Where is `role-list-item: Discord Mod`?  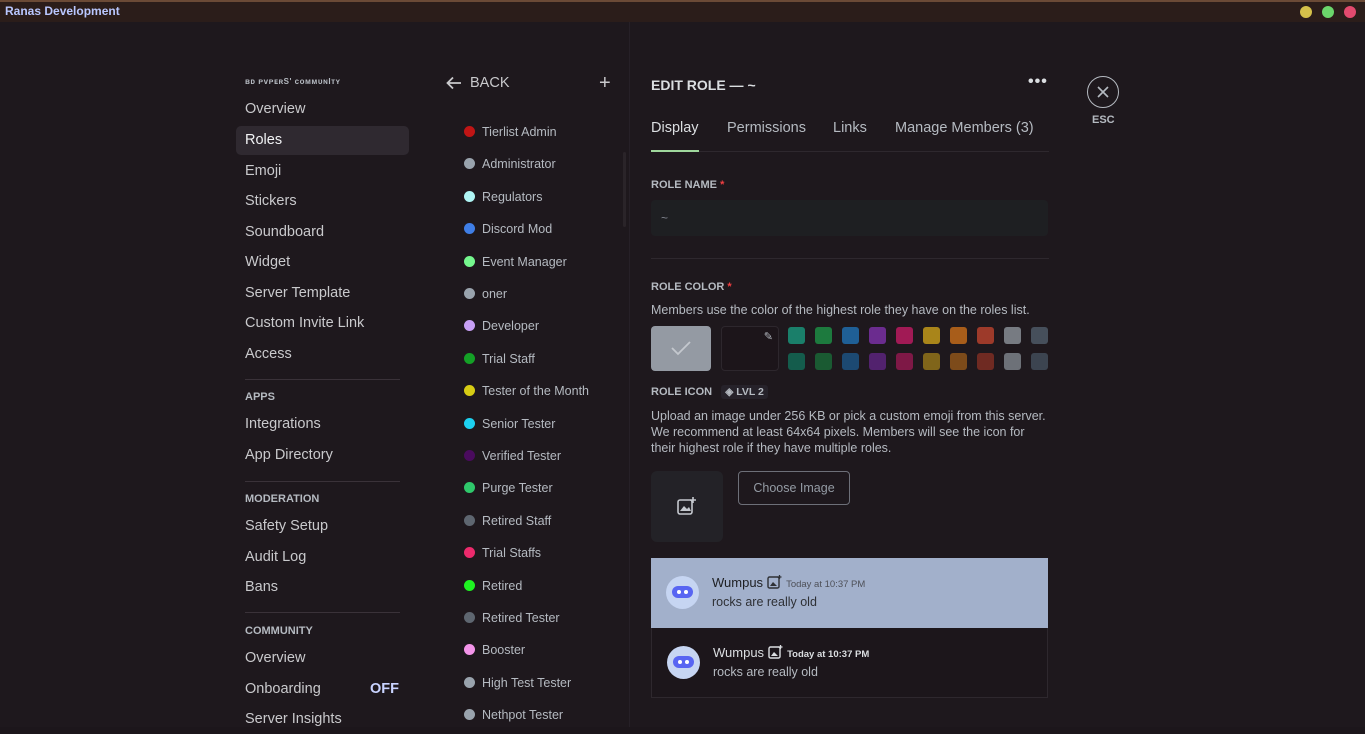
role-list-item: Discord Mod is located at coordinates (508, 231).